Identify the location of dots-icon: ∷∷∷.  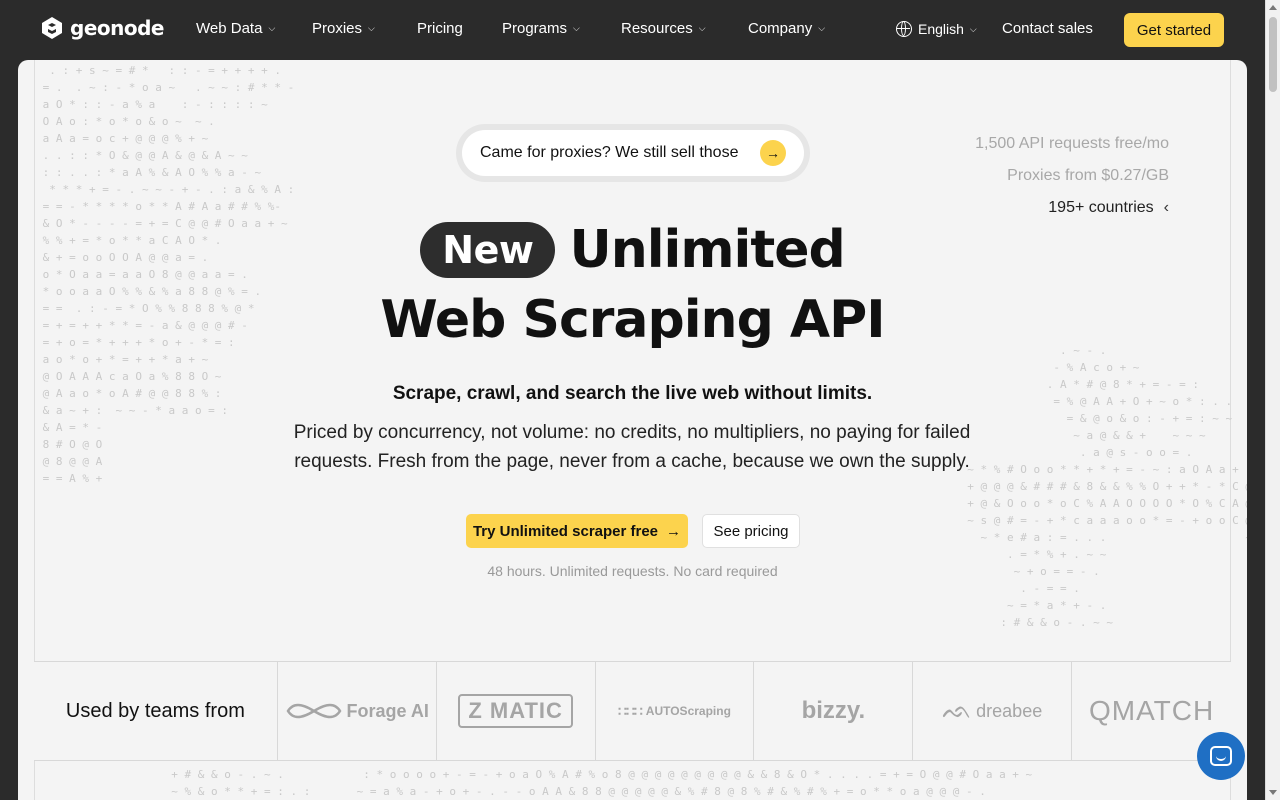
(630, 710).